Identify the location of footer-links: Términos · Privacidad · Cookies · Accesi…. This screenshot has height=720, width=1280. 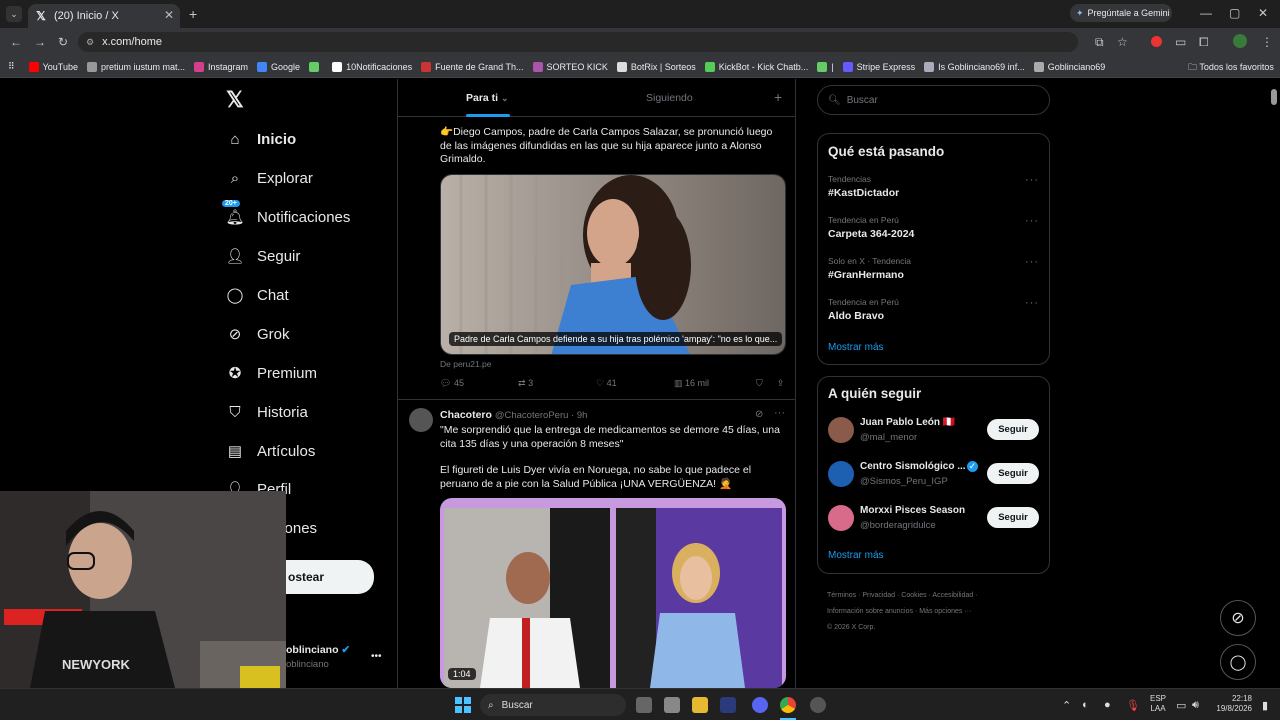
(902, 612).